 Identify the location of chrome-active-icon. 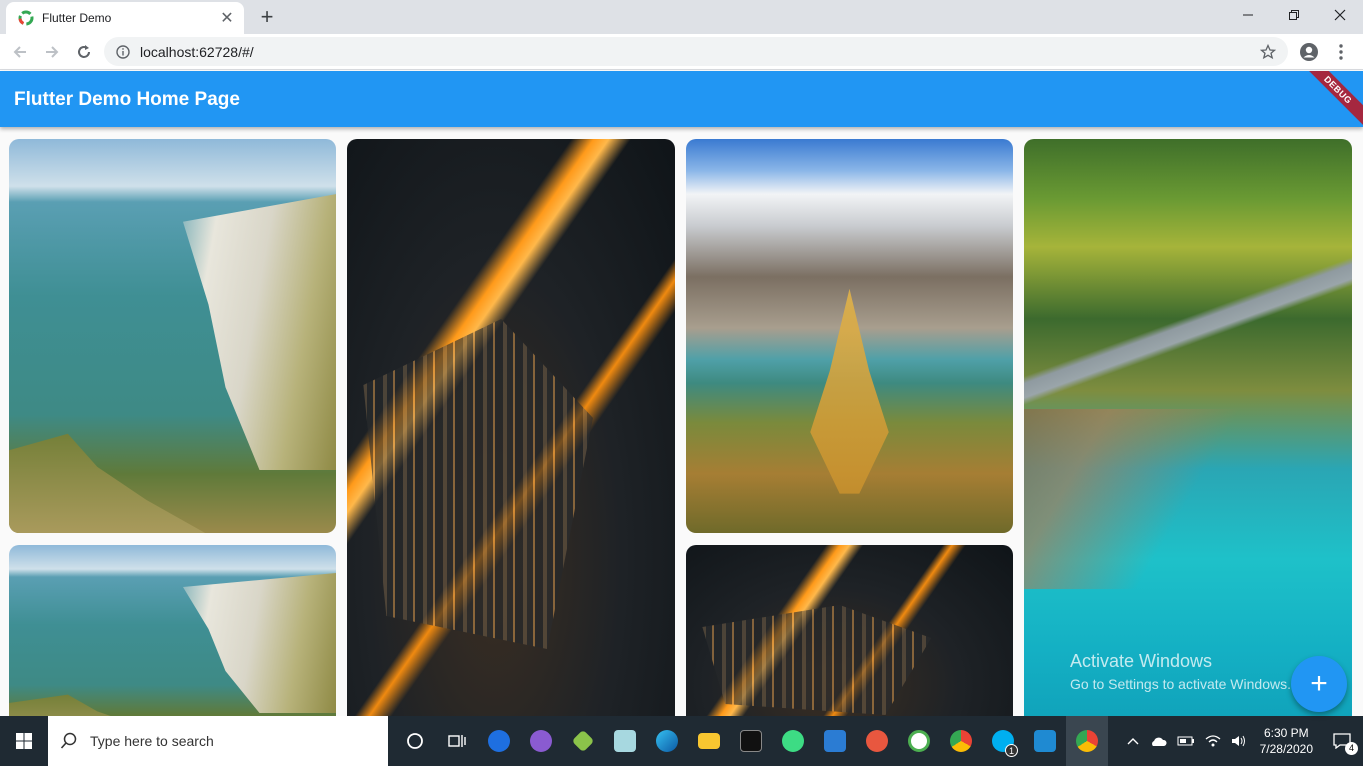
(1087, 741).